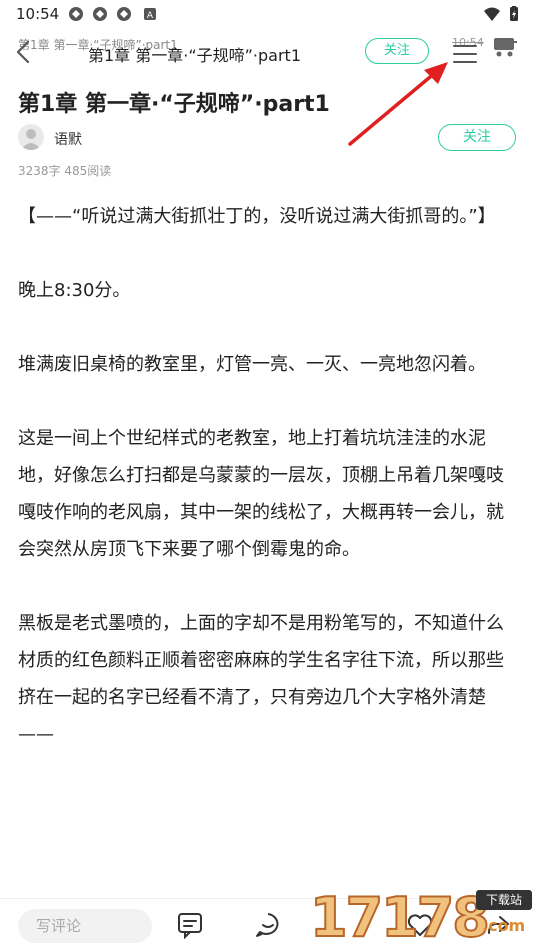 This screenshot has height=950, width=534. I want to click on comment-input, so click(85, 926).